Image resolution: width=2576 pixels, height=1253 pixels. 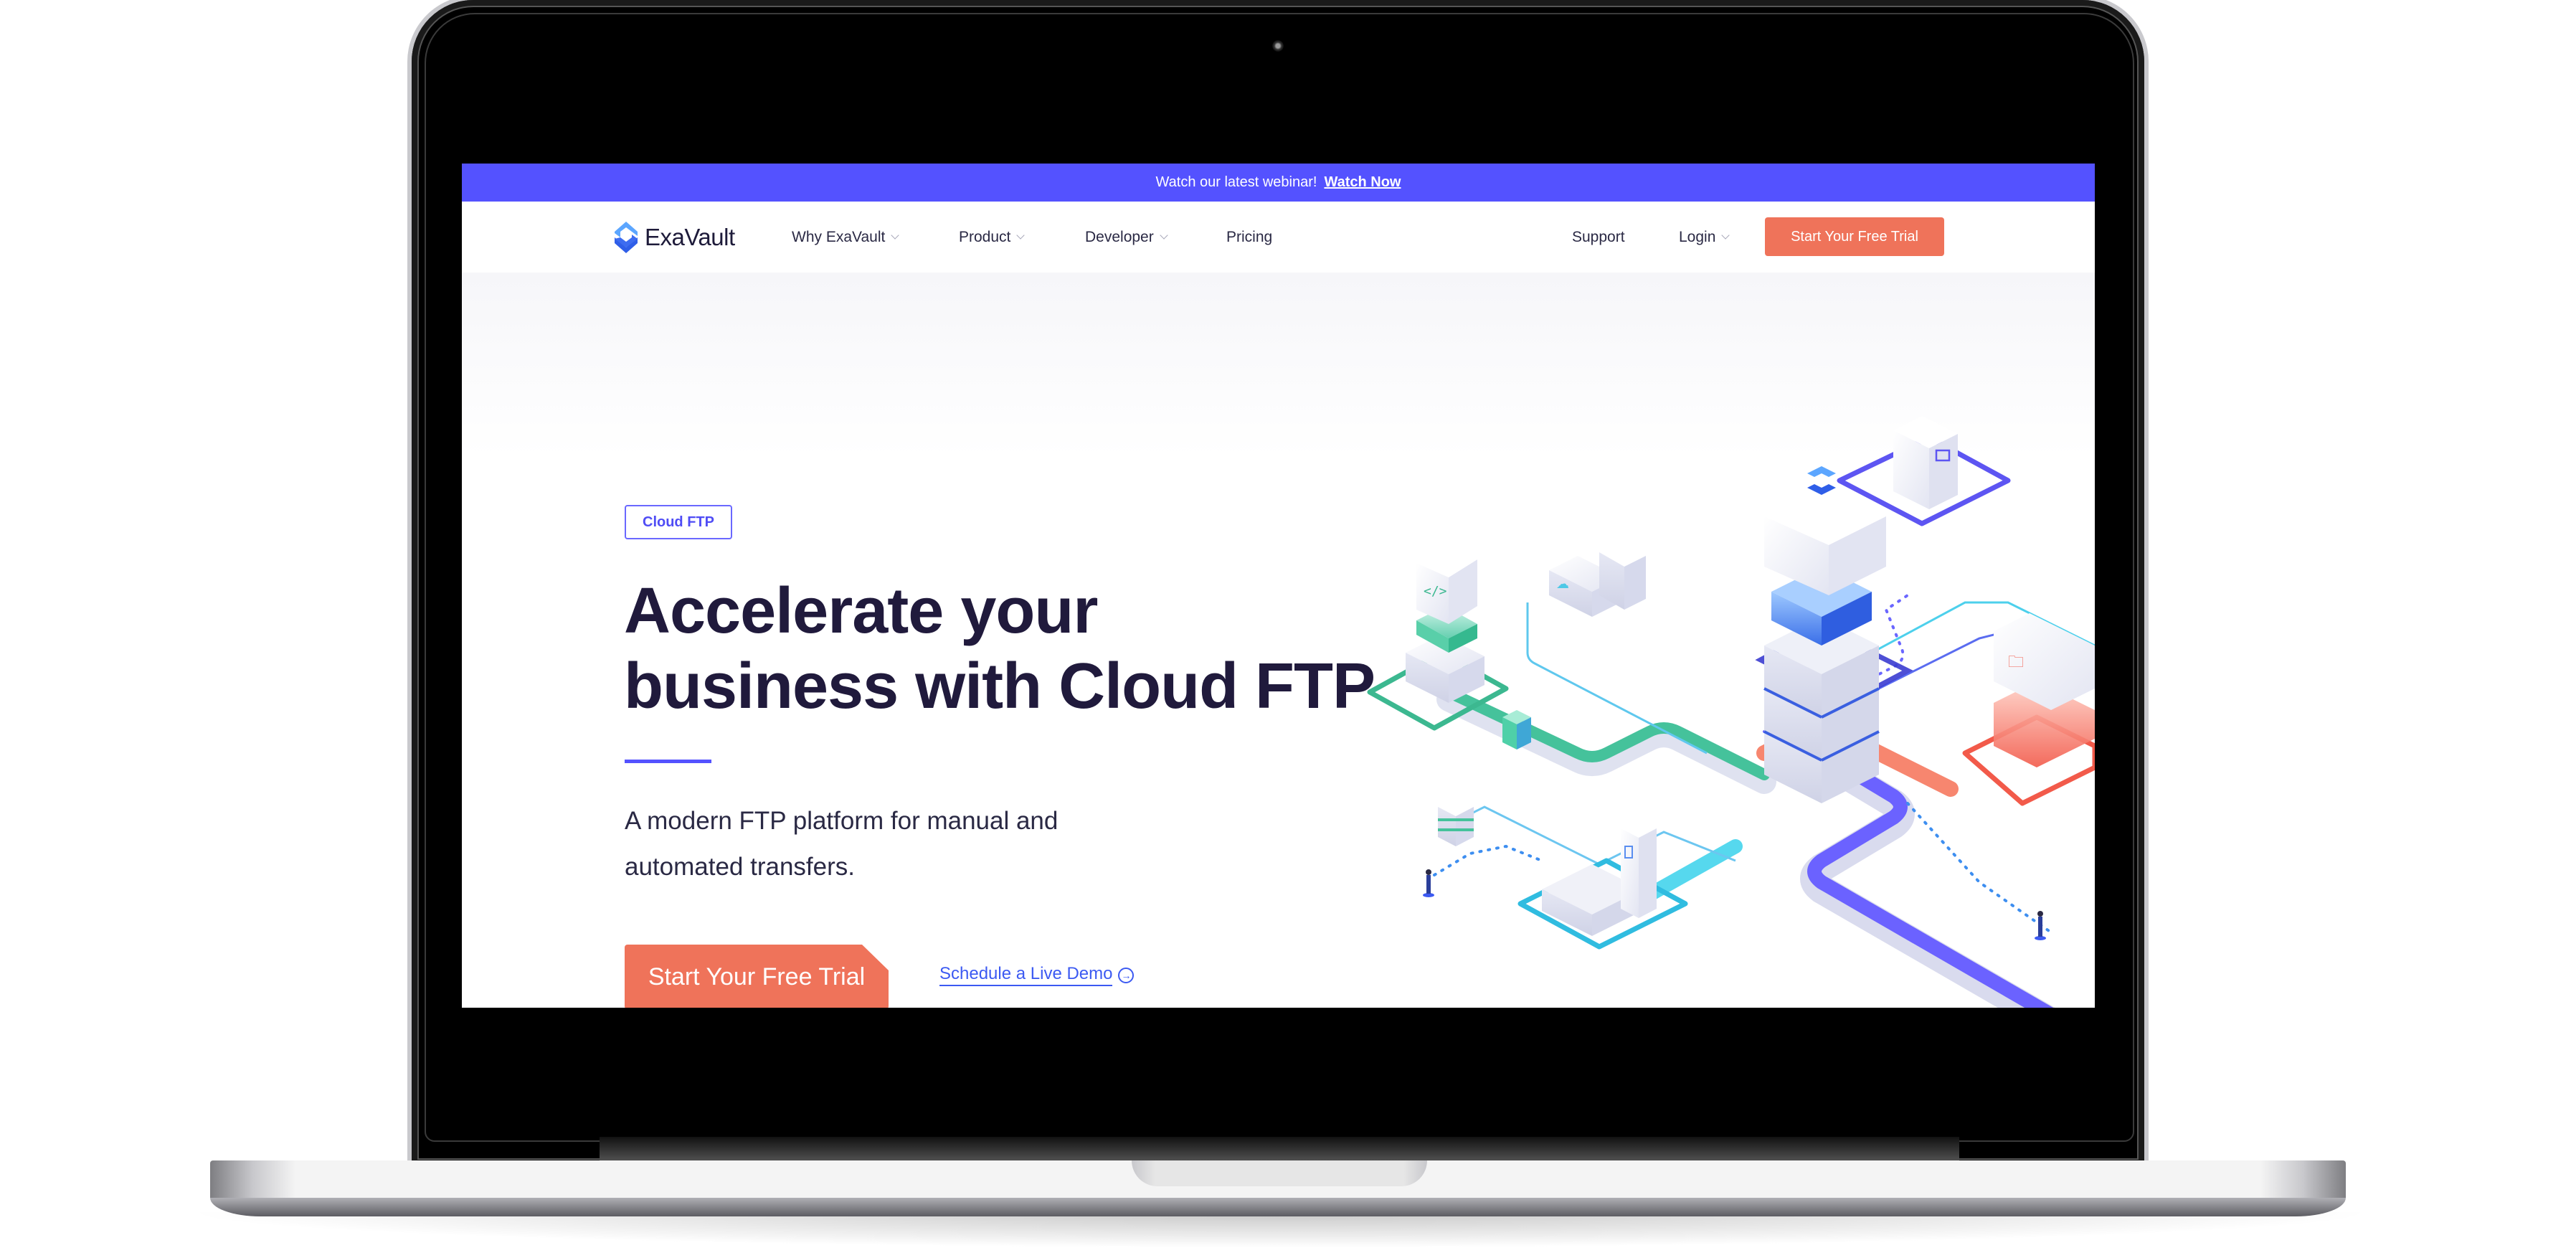 I want to click on announcement-banner: Watch our latest webinar! Watch Now, so click(x=1278, y=183).